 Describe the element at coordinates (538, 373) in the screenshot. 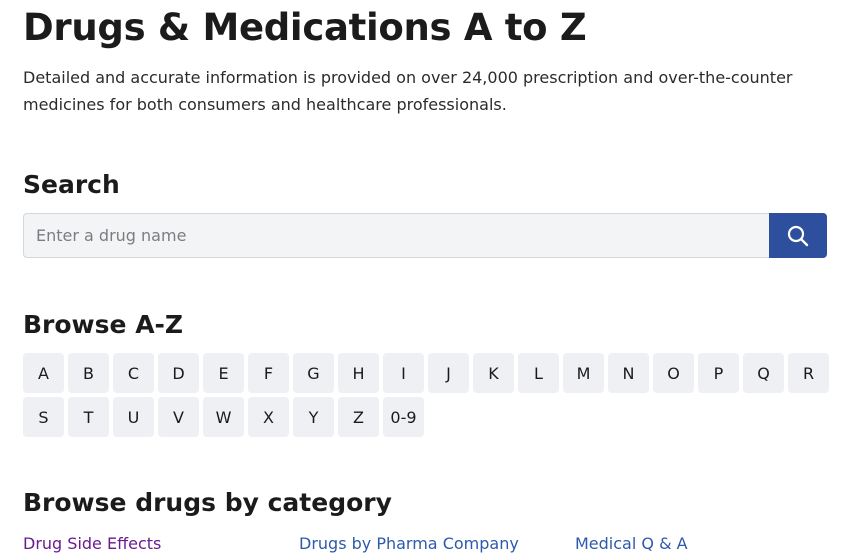

I see `letter-button-l: L` at that location.